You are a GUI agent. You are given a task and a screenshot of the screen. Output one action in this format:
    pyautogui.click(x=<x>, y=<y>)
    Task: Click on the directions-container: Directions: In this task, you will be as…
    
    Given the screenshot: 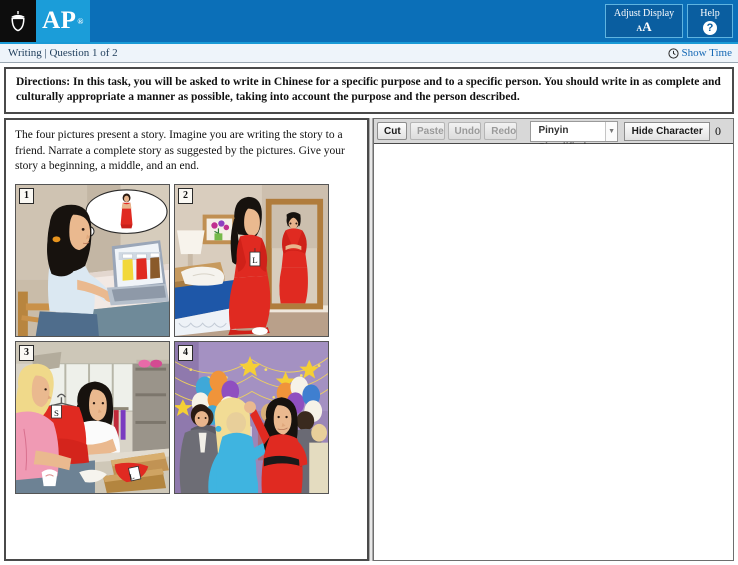 What is the action you would take?
    pyautogui.click(x=369, y=88)
    